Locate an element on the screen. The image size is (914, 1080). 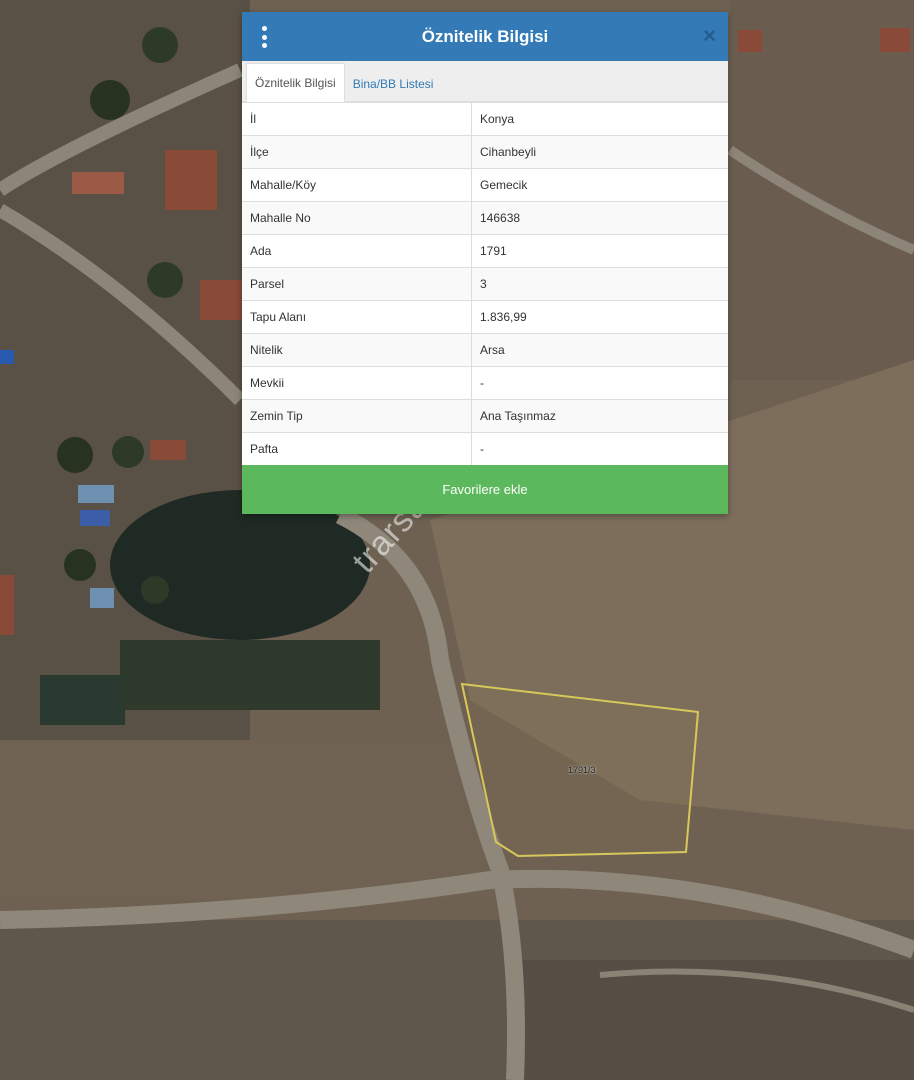
close-icon: × is located at coordinates (709, 36).